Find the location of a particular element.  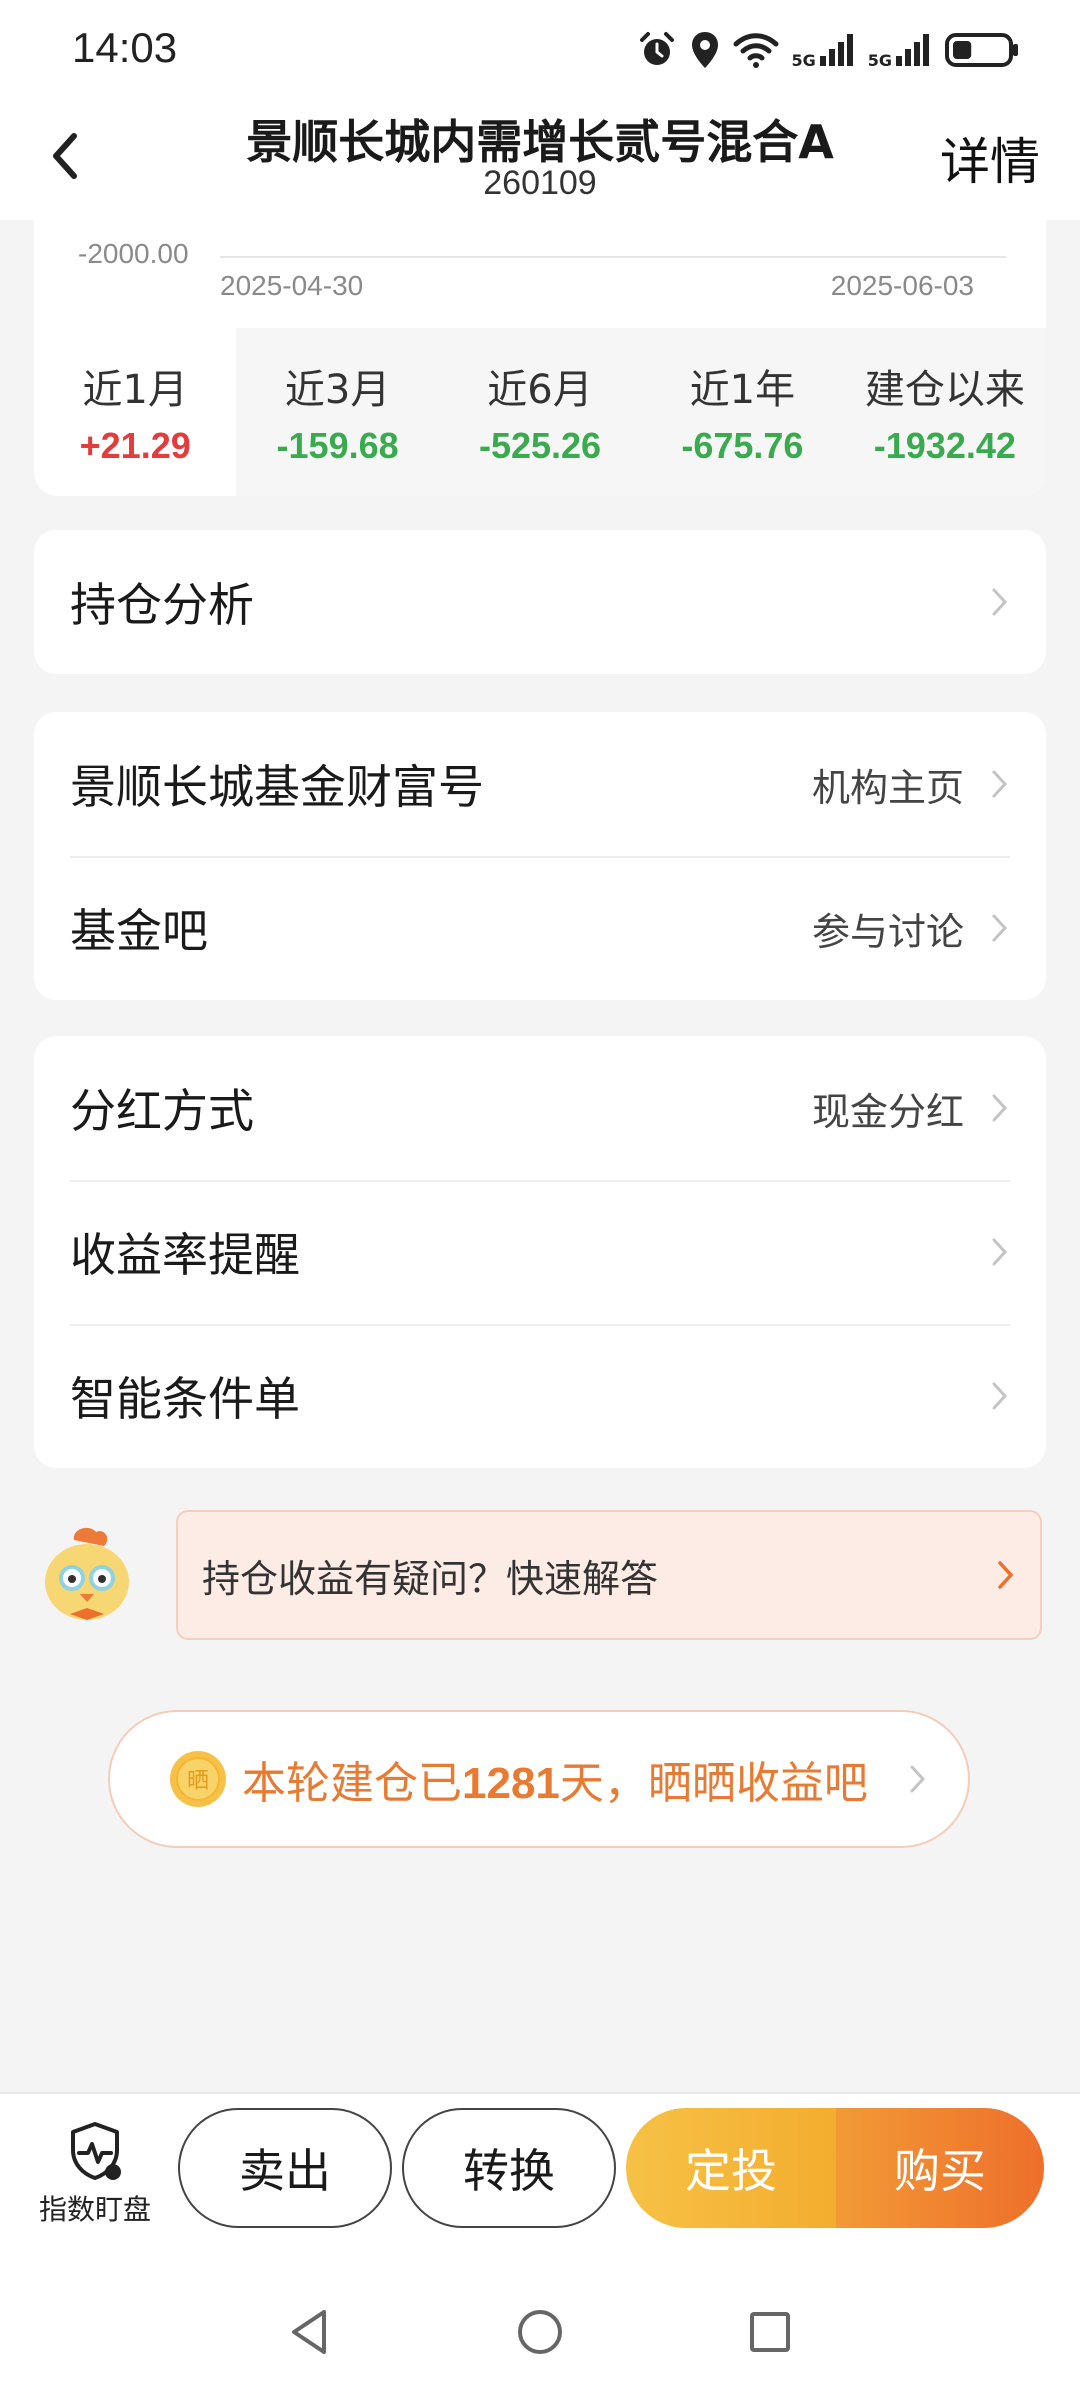

period-tab-3m: 近3月 -159.68 is located at coordinates (337, 412).